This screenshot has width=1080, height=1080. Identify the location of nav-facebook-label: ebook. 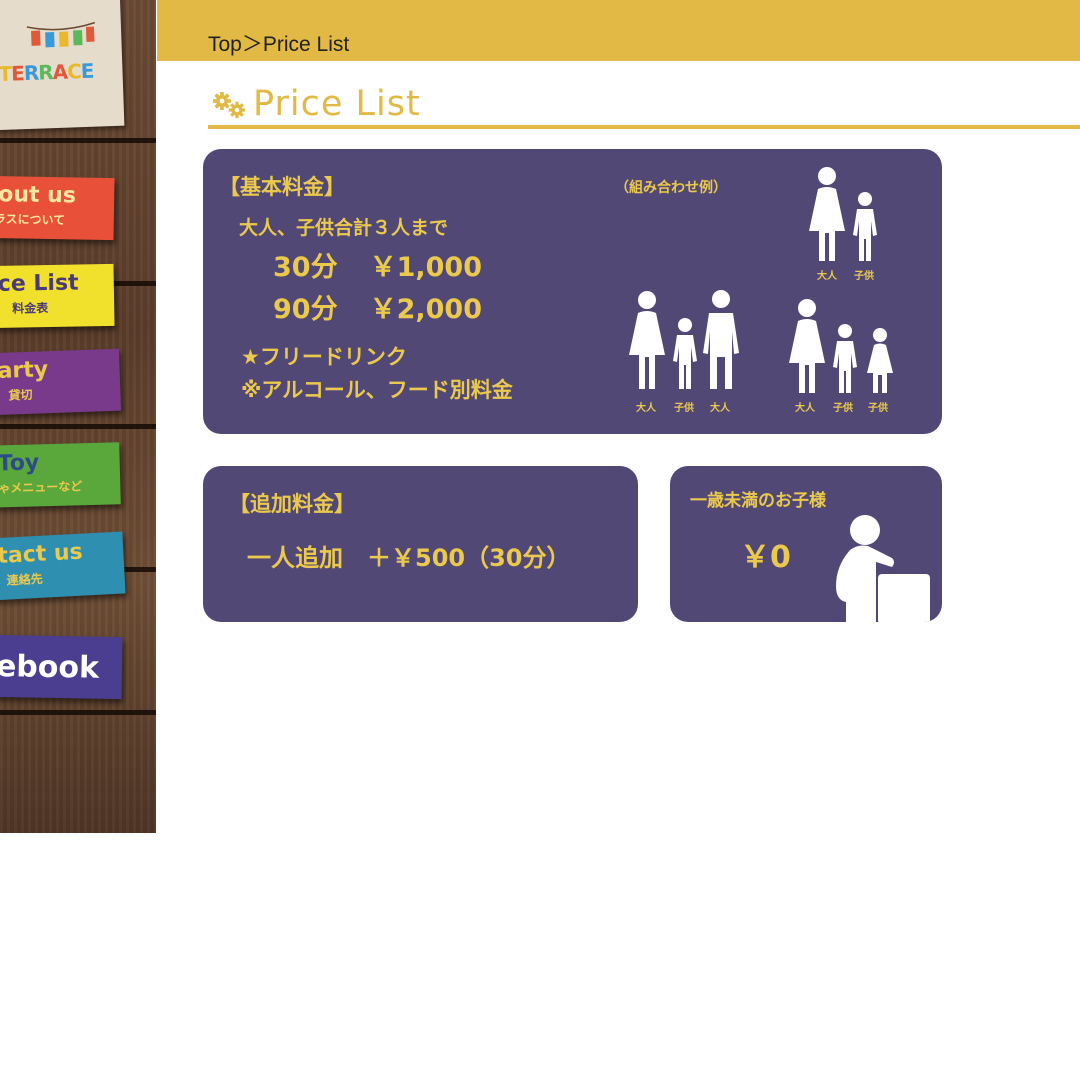
(50, 667).